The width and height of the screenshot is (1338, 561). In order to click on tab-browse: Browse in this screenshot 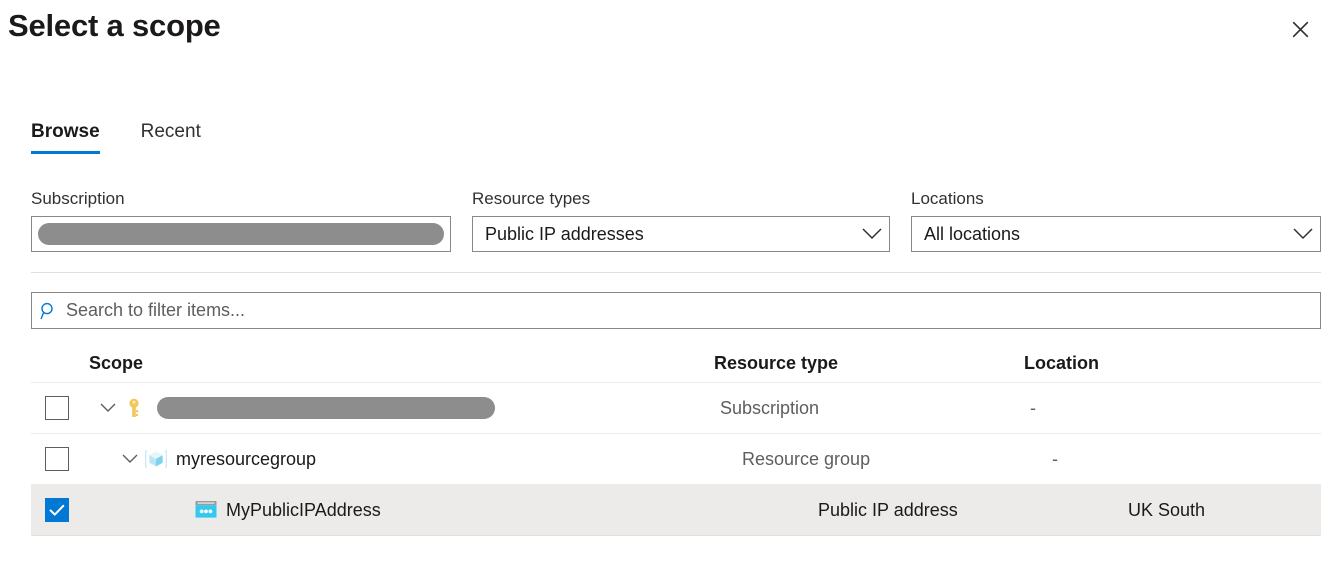, I will do `click(65, 137)`.